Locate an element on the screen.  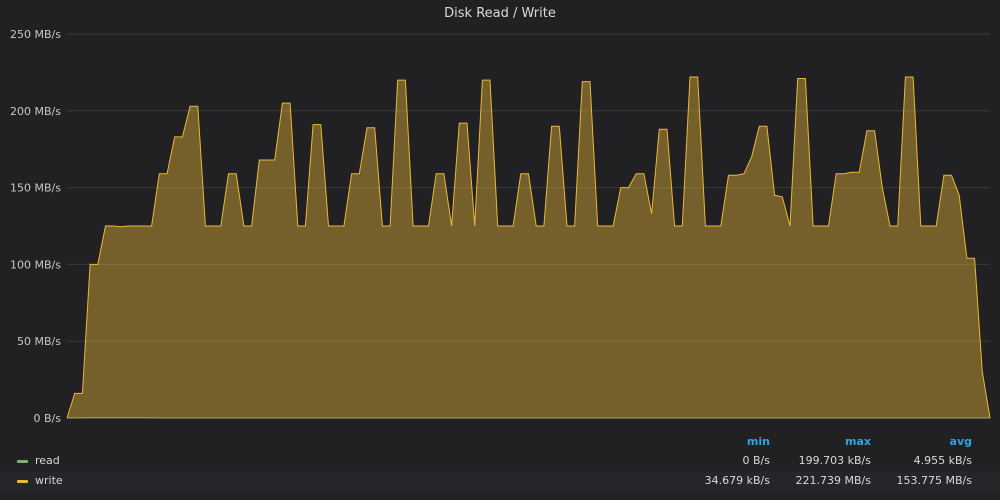
legend-name-read: read is located at coordinates (47, 460).